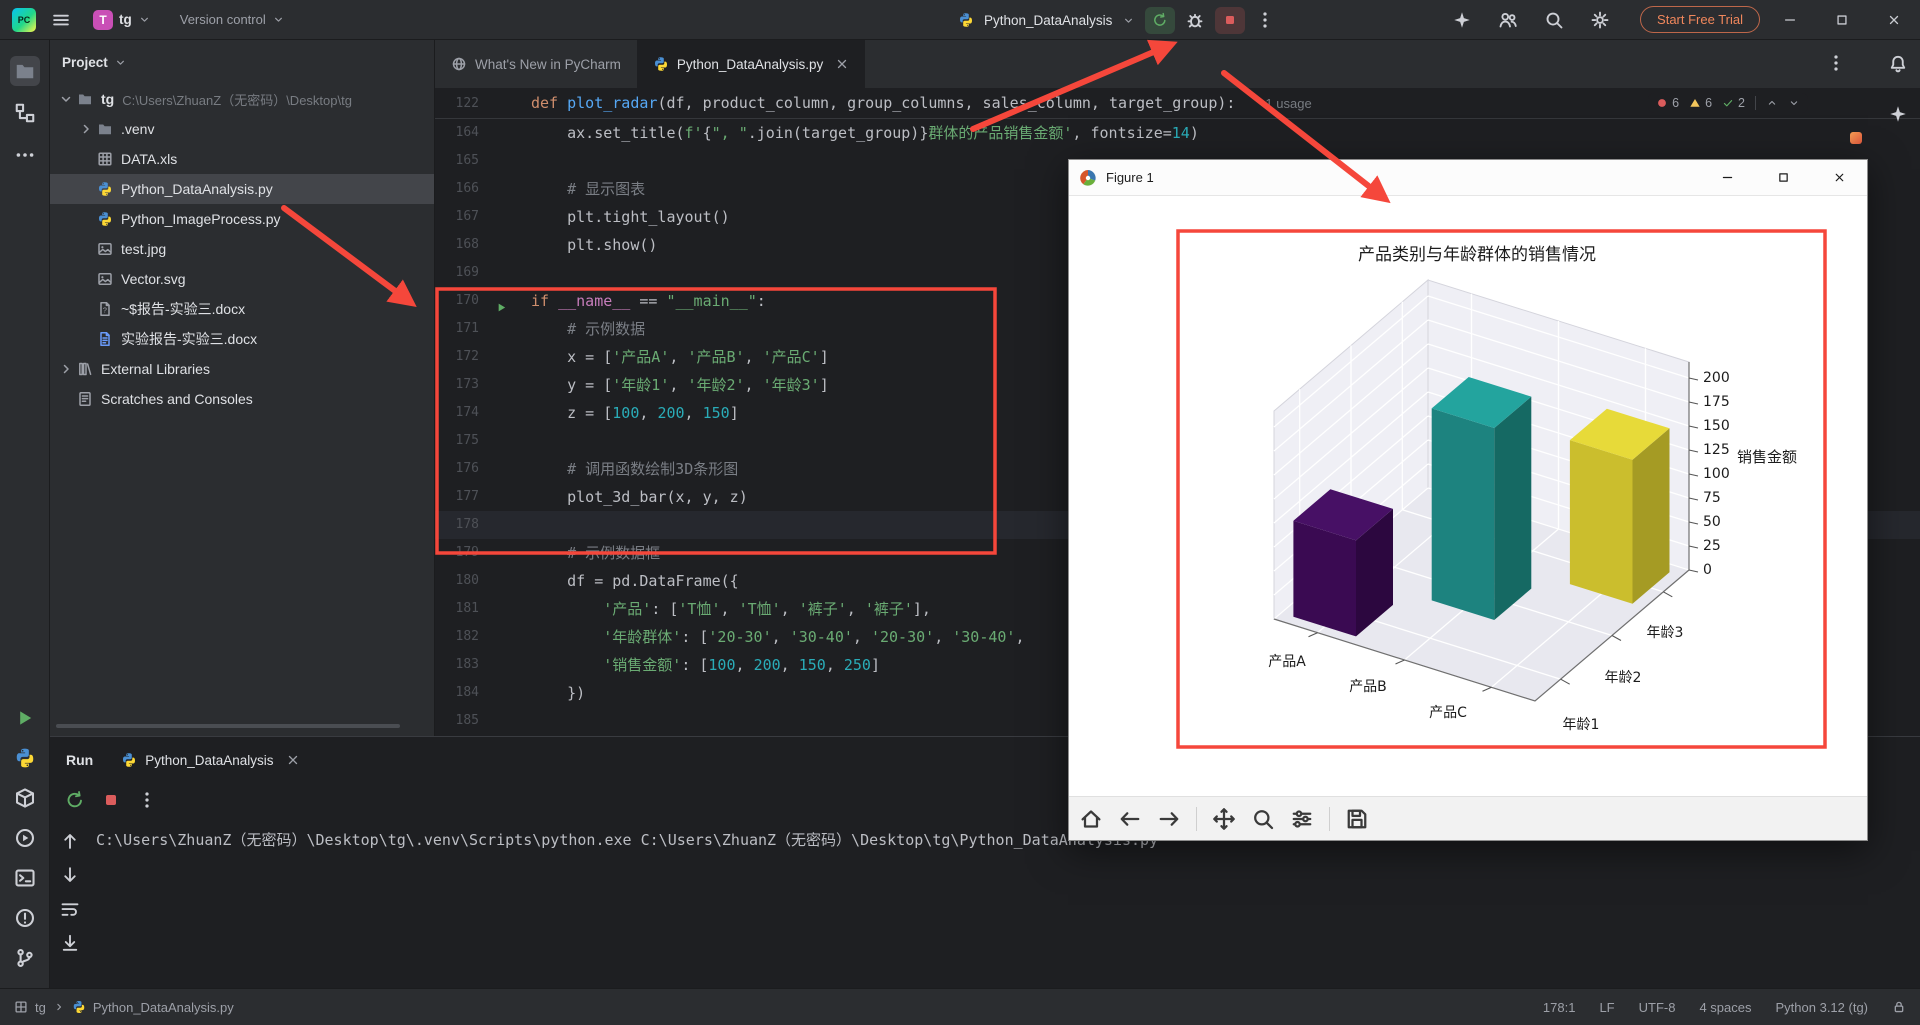 The image size is (1920, 1025). Describe the element at coordinates (25, 878) in the screenshot. I see `tool-terminal-button` at that location.